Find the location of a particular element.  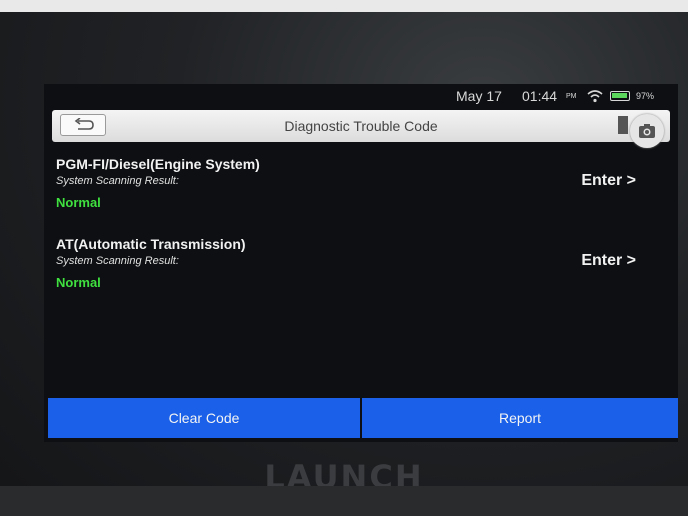

wifi-icon is located at coordinates (595, 96).